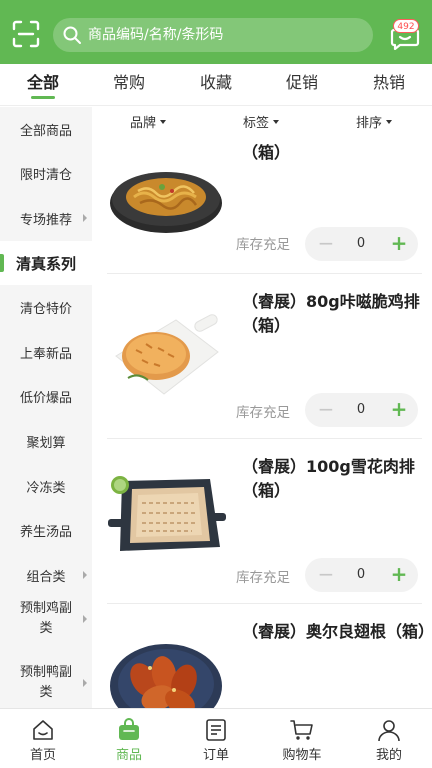 Image resolution: width=432 pixels, height=768 pixels. I want to click on cart-icon, so click(301, 730).